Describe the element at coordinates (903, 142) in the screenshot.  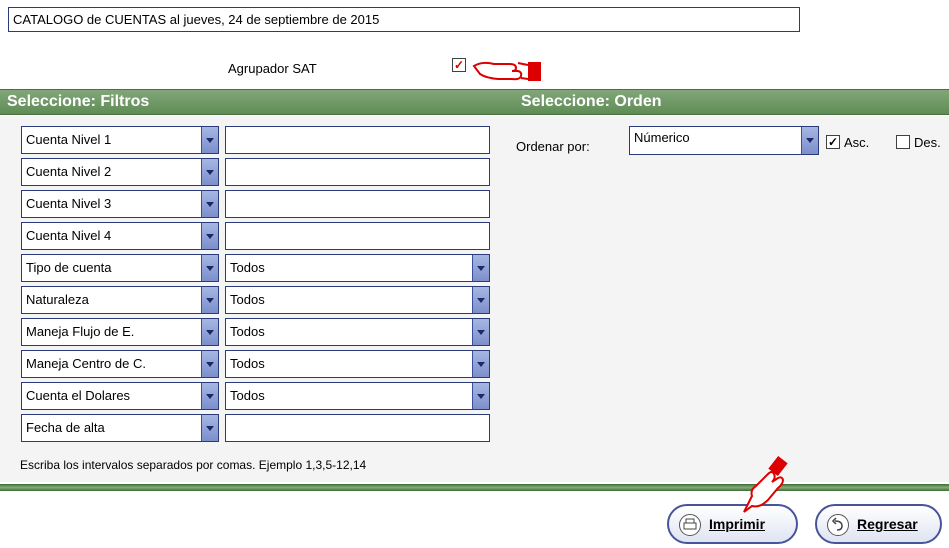
I see `des-checkbox` at that location.